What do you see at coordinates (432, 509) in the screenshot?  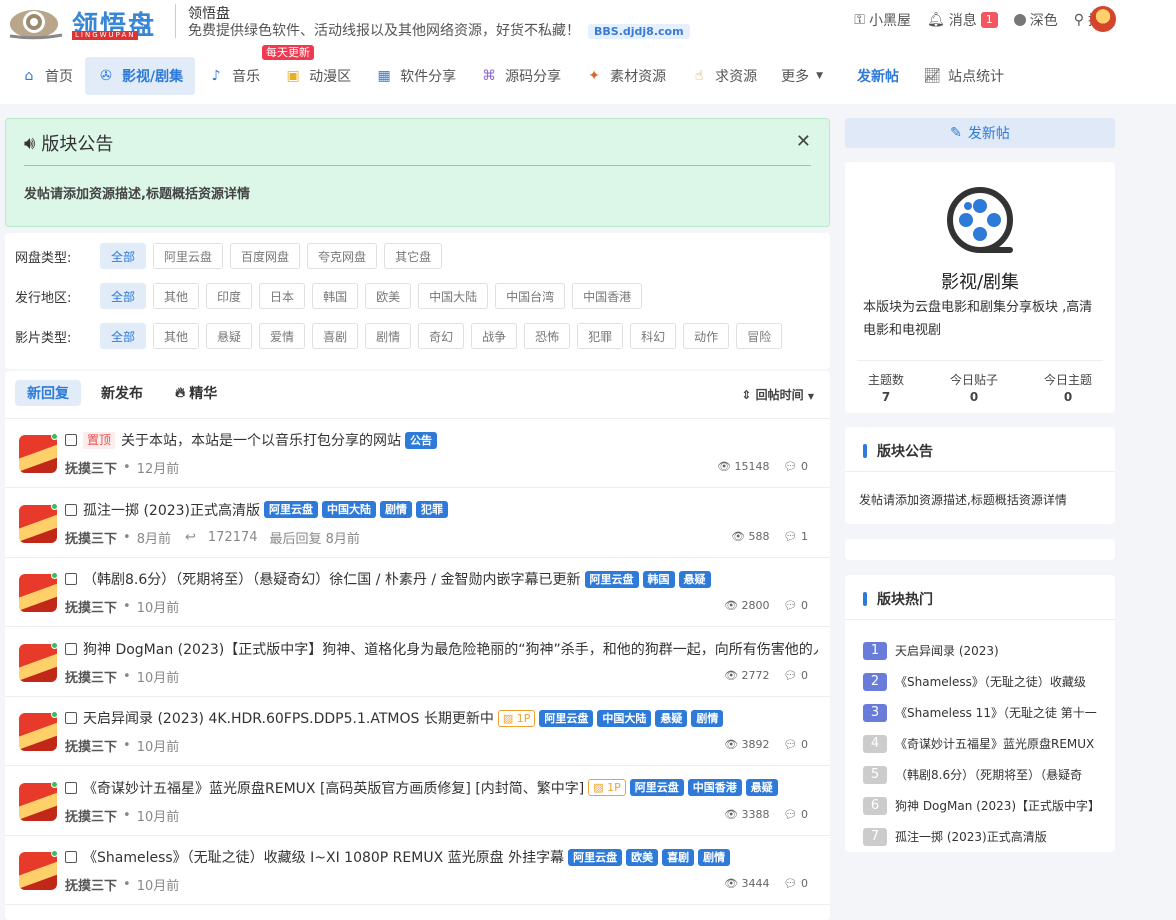 I see `thread-tag: 犯罪` at bounding box center [432, 509].